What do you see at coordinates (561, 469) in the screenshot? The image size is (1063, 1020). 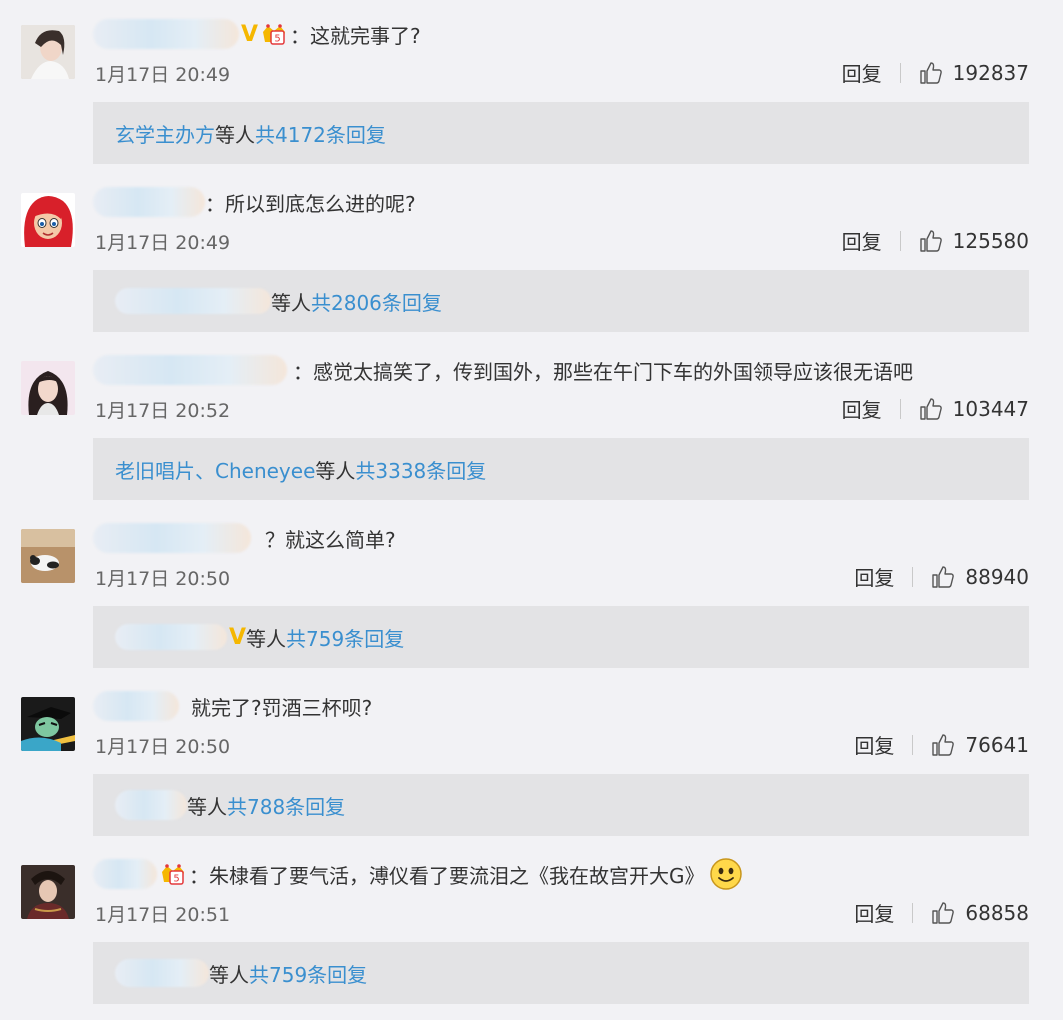 I see `sub-replies: 老旧唱片、Cheneyee 等人 共3338条回复` at bounding box center [561, 469].